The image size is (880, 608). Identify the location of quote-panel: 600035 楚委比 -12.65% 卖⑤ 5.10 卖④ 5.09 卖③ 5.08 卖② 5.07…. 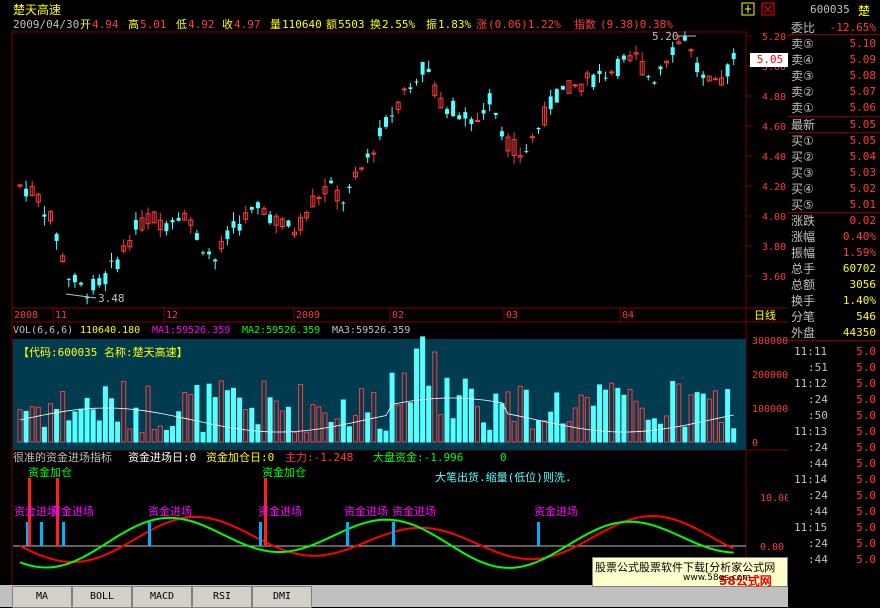
(834, 303).